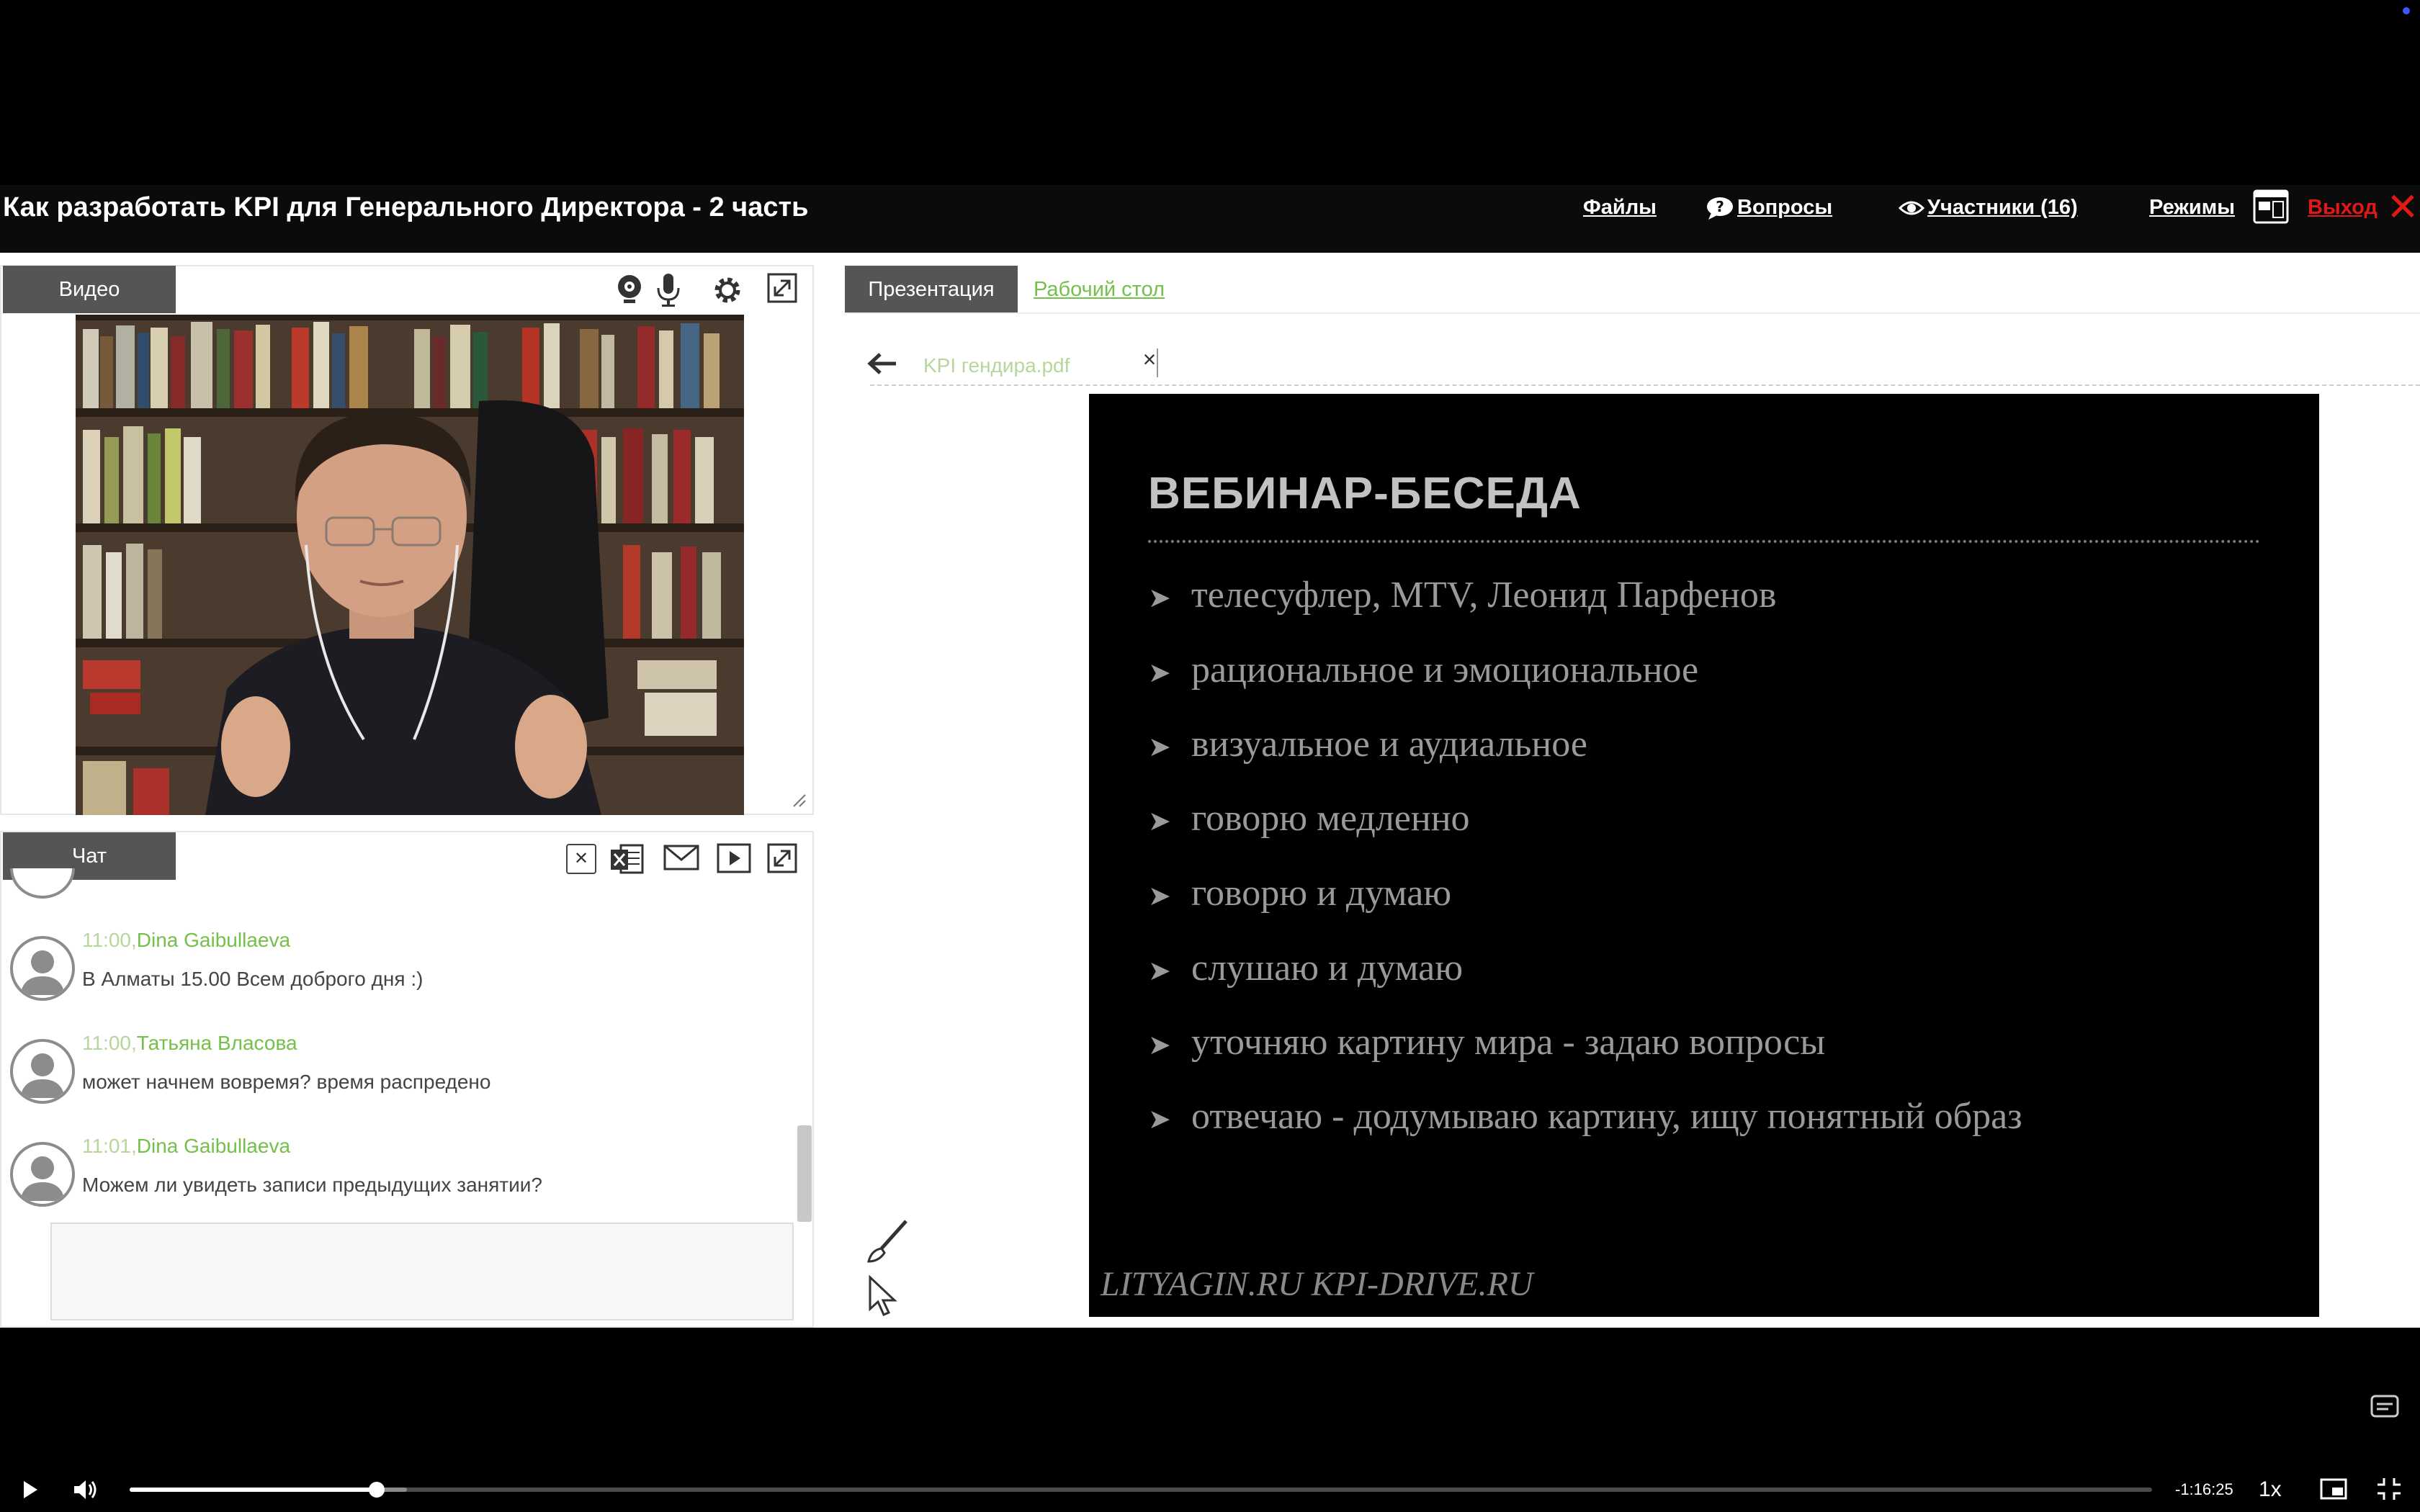  What do you see at coordinates (1704, 541) in the screenshot?
I see `slide-divider` at bounding box center [1704, 541].